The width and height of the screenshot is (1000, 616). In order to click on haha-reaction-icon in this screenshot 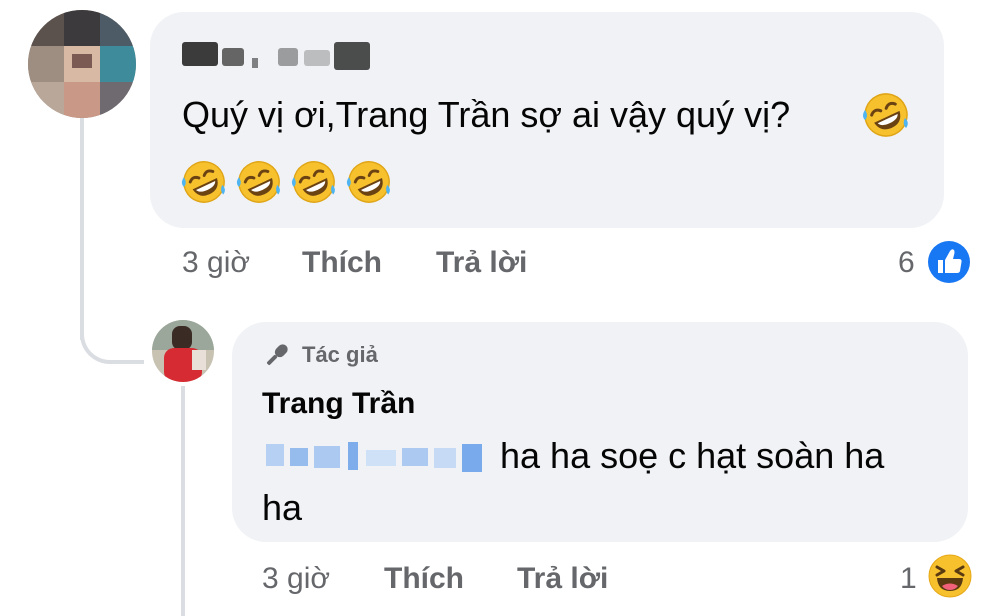, I will do `click(950, 576)`.